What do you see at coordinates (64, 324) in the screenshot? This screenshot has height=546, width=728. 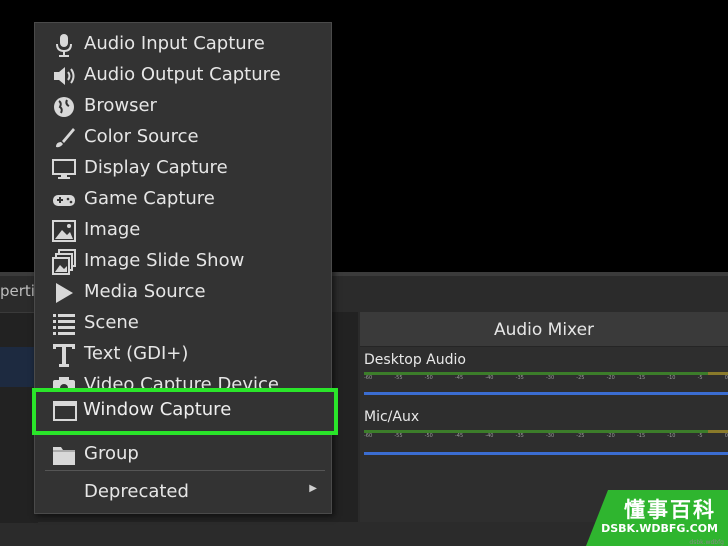 I see `list-icon` at bounding box center [64, 324].